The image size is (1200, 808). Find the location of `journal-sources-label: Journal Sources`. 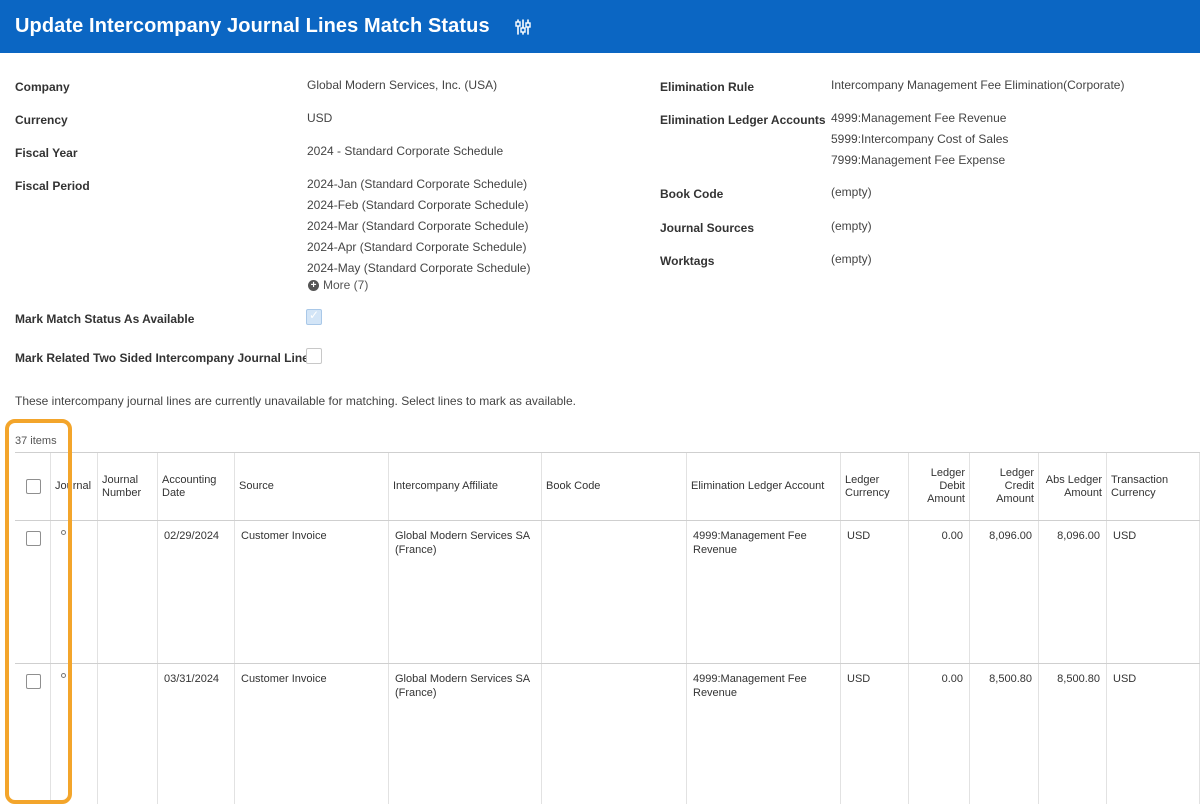

journal-sources-label: Journal Sources is located at coordinates (707, 228).